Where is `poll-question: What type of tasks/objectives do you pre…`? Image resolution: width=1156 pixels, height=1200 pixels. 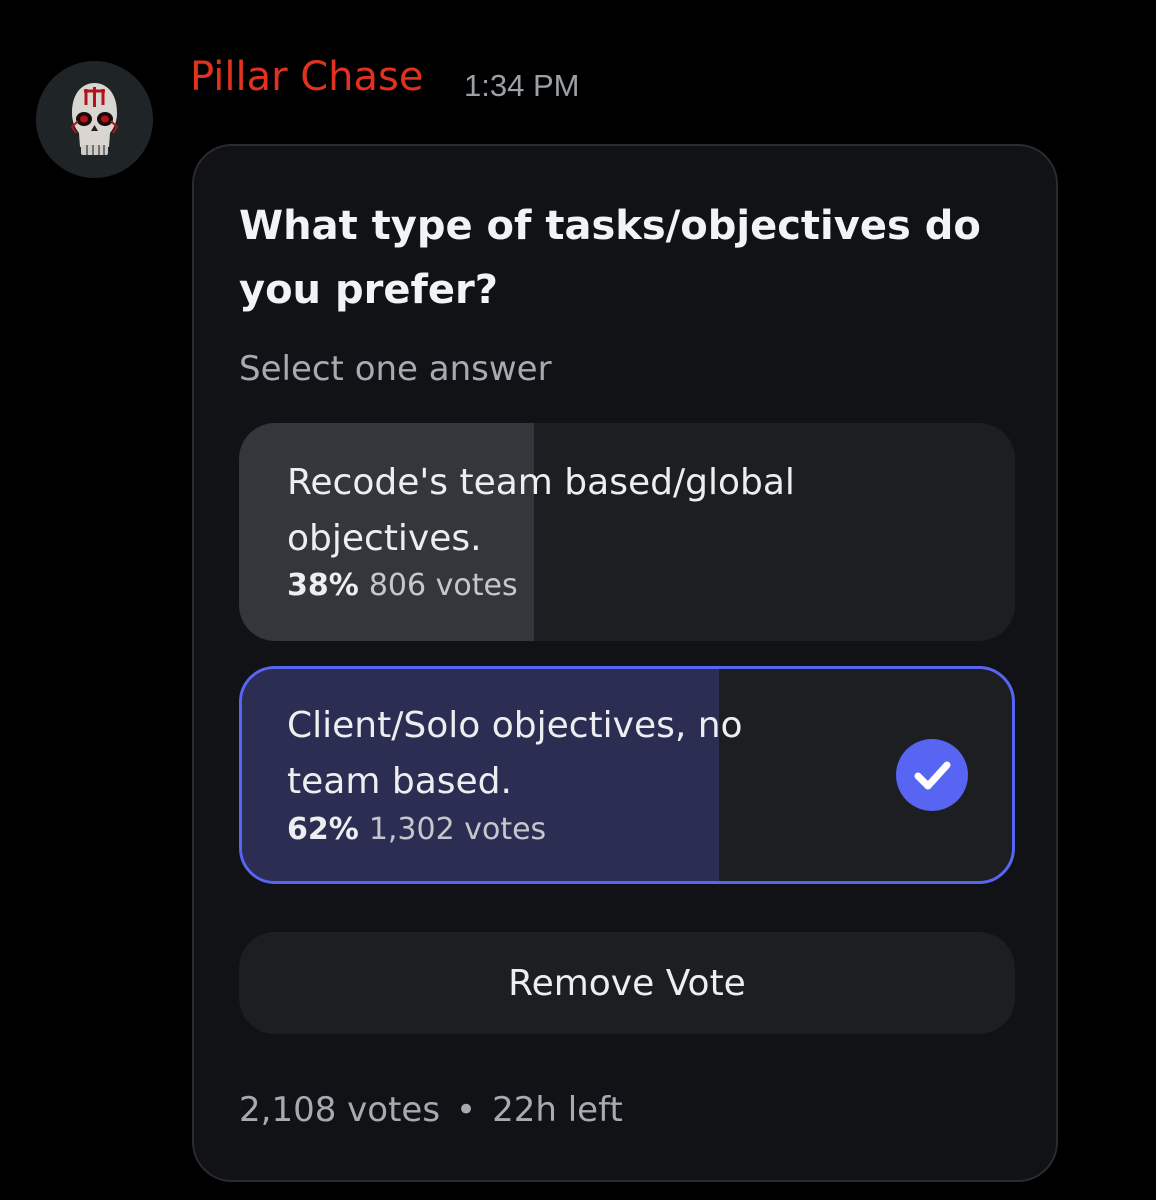
poll-question: What type of tasks/objectives do you pre… is located at coordinates (610, 258).